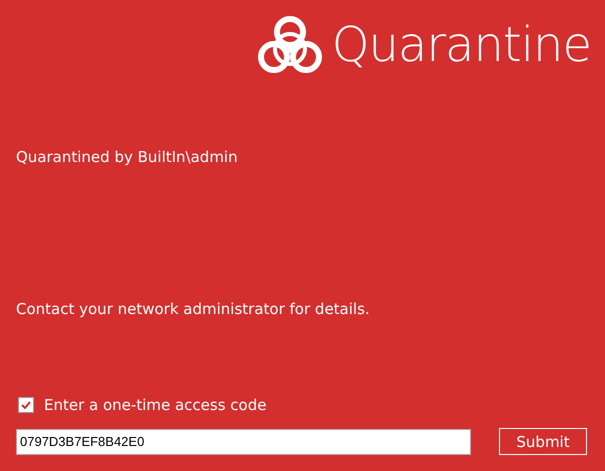  What do you see at coordinates (155, 405) in the screenshot?
I see `access-code-label: Enter a one-time access code` at bounding box center [155, 405].